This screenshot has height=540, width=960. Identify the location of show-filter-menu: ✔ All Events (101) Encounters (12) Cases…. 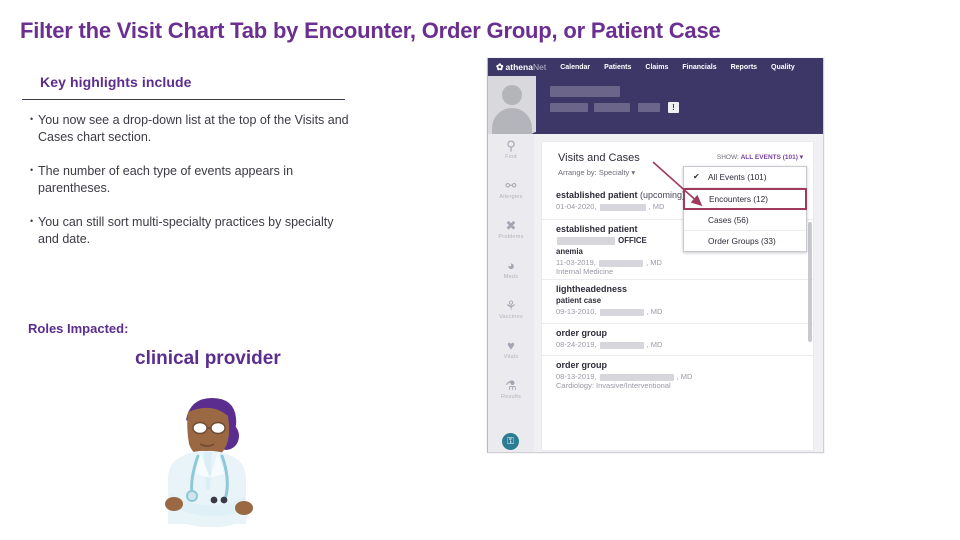
(745, 209).